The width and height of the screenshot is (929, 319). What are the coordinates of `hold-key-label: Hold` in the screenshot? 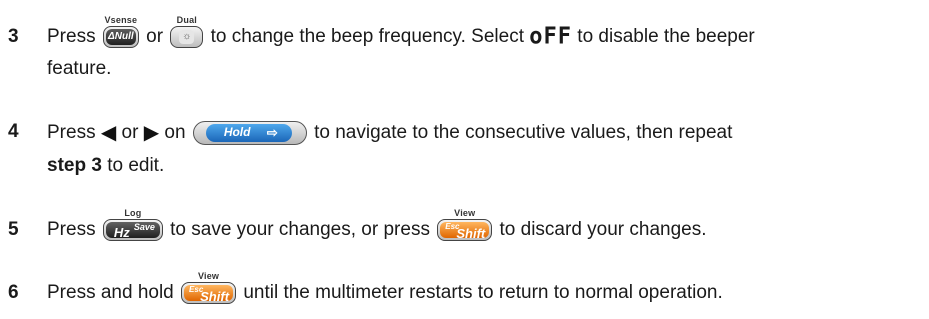 It's located at (237, 132).